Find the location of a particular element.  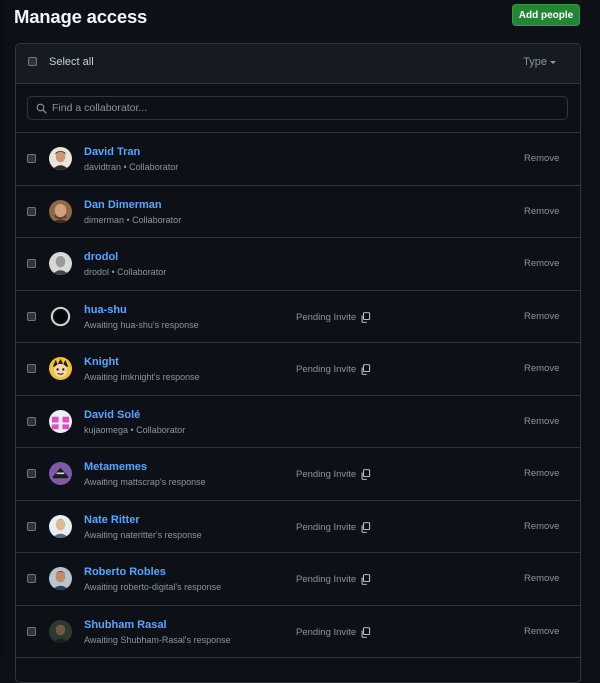

left-edge-strip is located at coordinates (1, 330).